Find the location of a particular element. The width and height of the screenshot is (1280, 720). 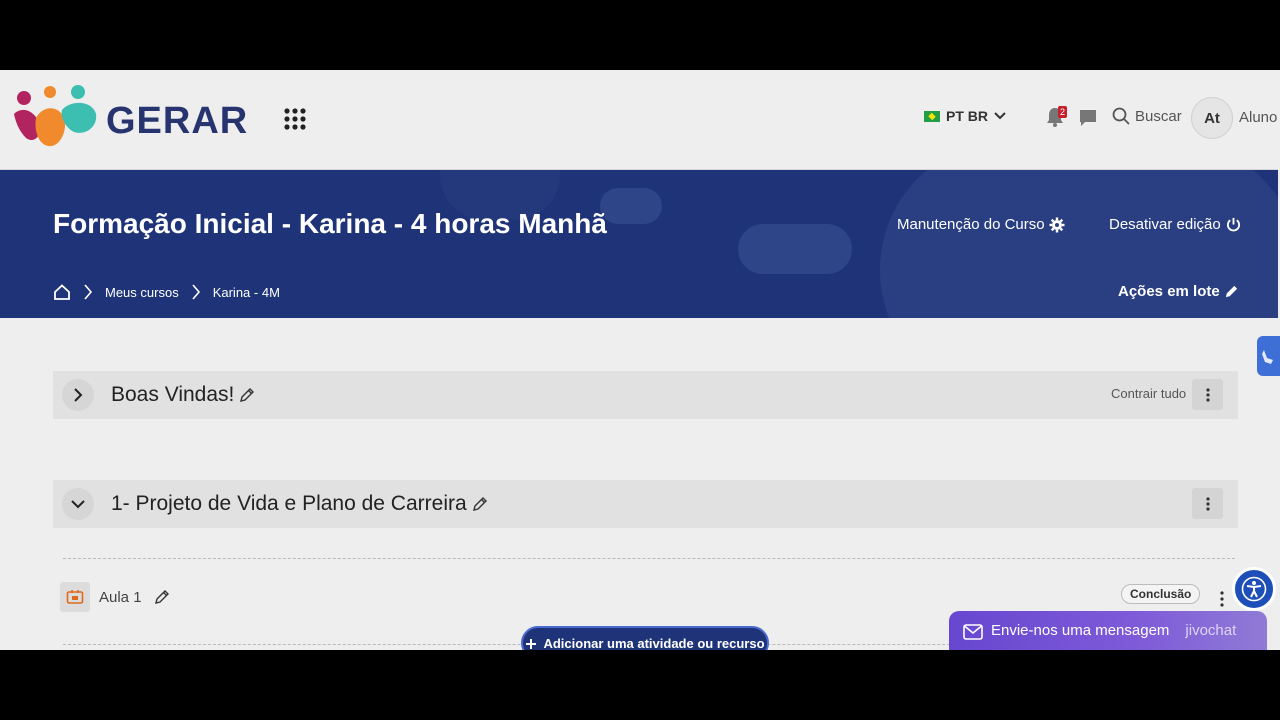

section-title: 1- Projeto de Vida e Plano de Carreira is located at coordinates (299, 504).